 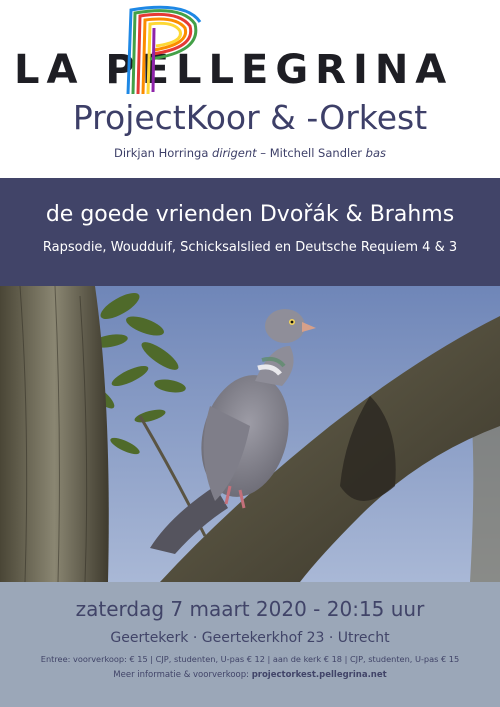 I want to click on rainbow-p-icon, so click(x=164, y=50).